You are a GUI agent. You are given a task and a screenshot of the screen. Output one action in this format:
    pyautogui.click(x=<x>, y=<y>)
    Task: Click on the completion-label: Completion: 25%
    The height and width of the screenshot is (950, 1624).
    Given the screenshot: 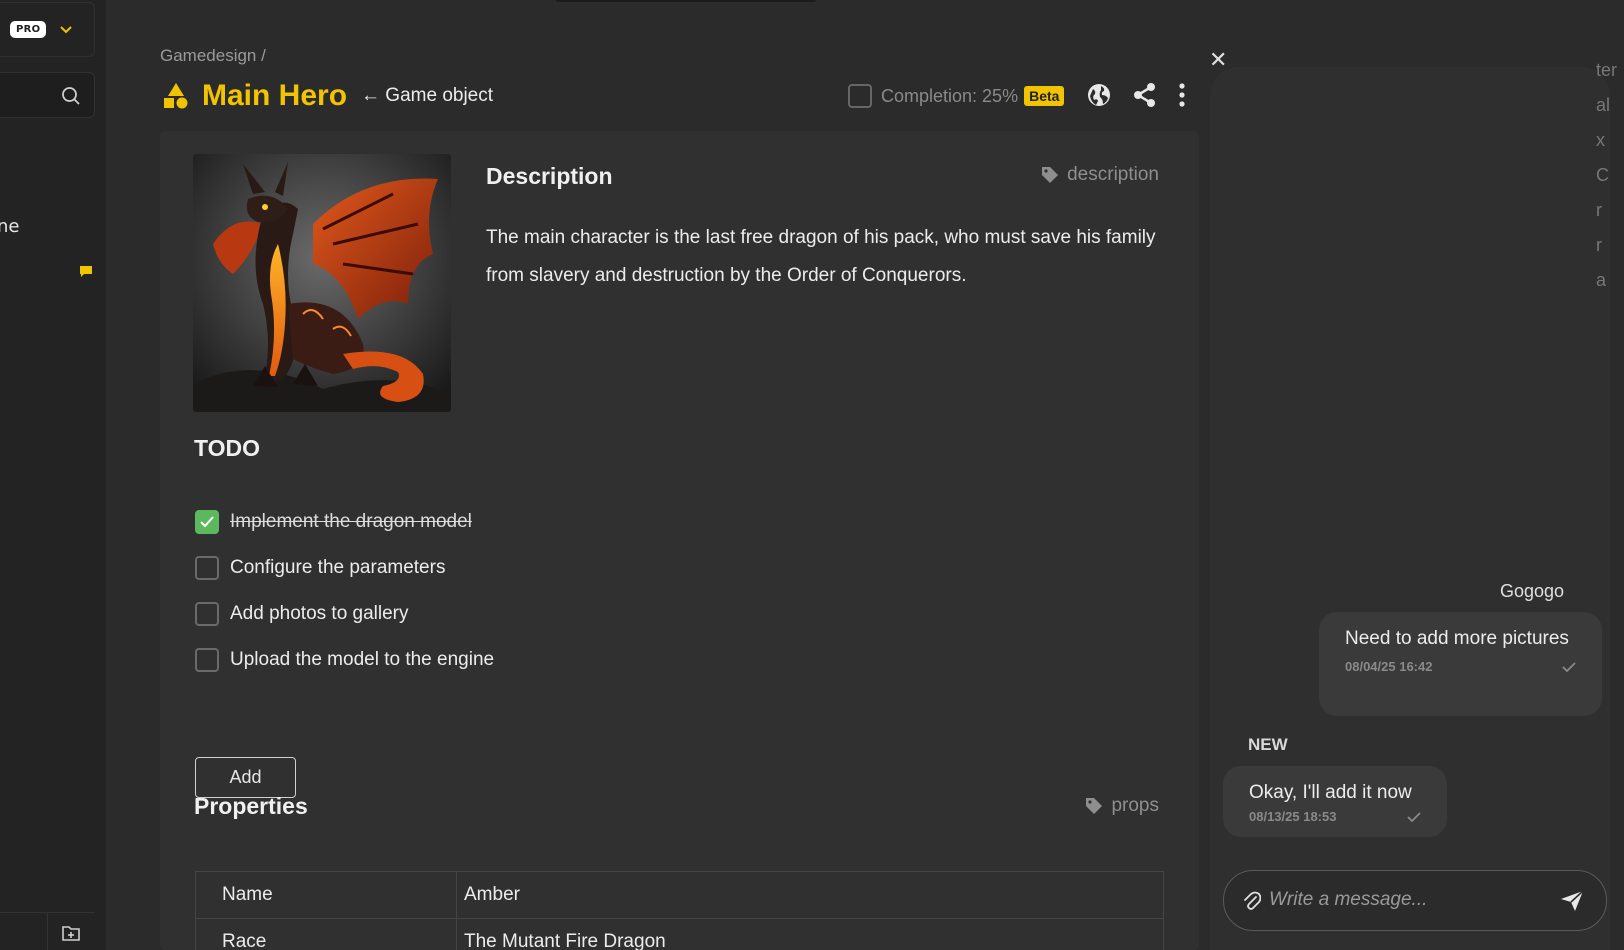 What is the action you would take?
    pyautogui.click(x=950, y=95)
    